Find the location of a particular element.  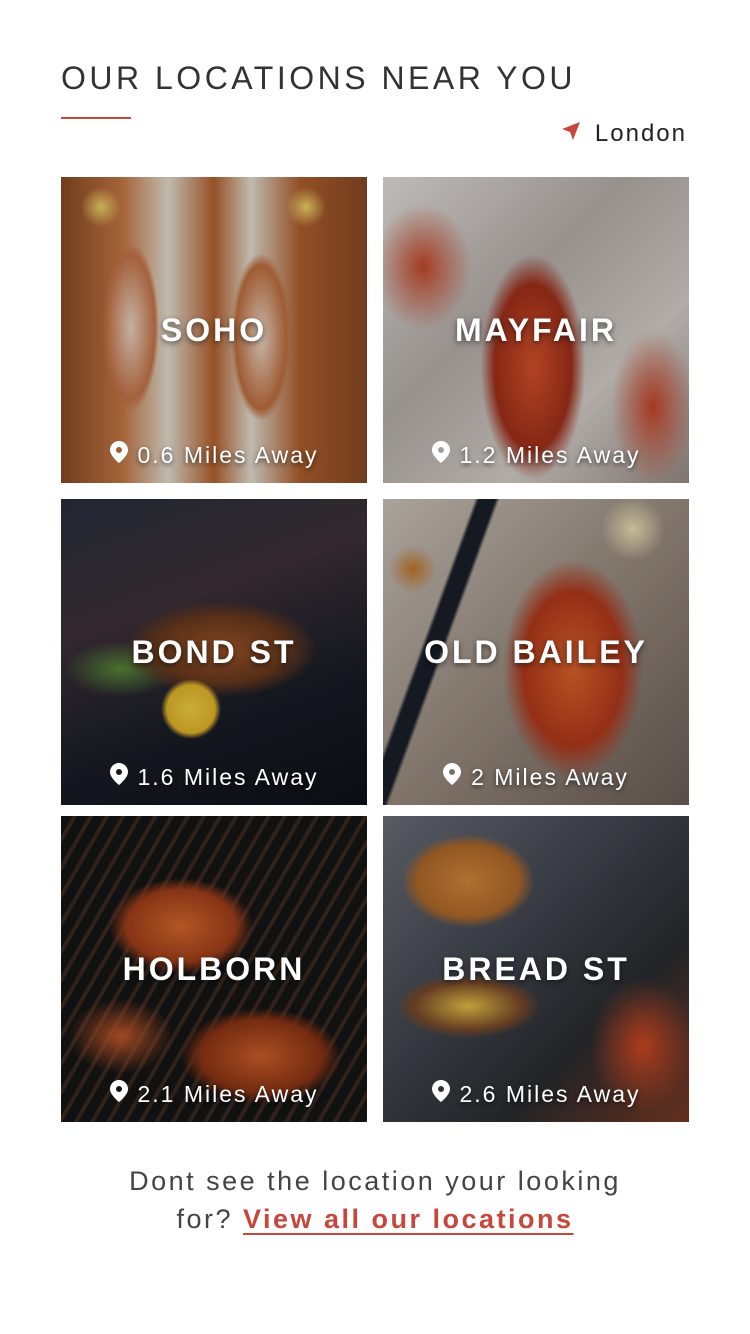

distance-label: 2 Miles Away is located at coordinates (550, 776).